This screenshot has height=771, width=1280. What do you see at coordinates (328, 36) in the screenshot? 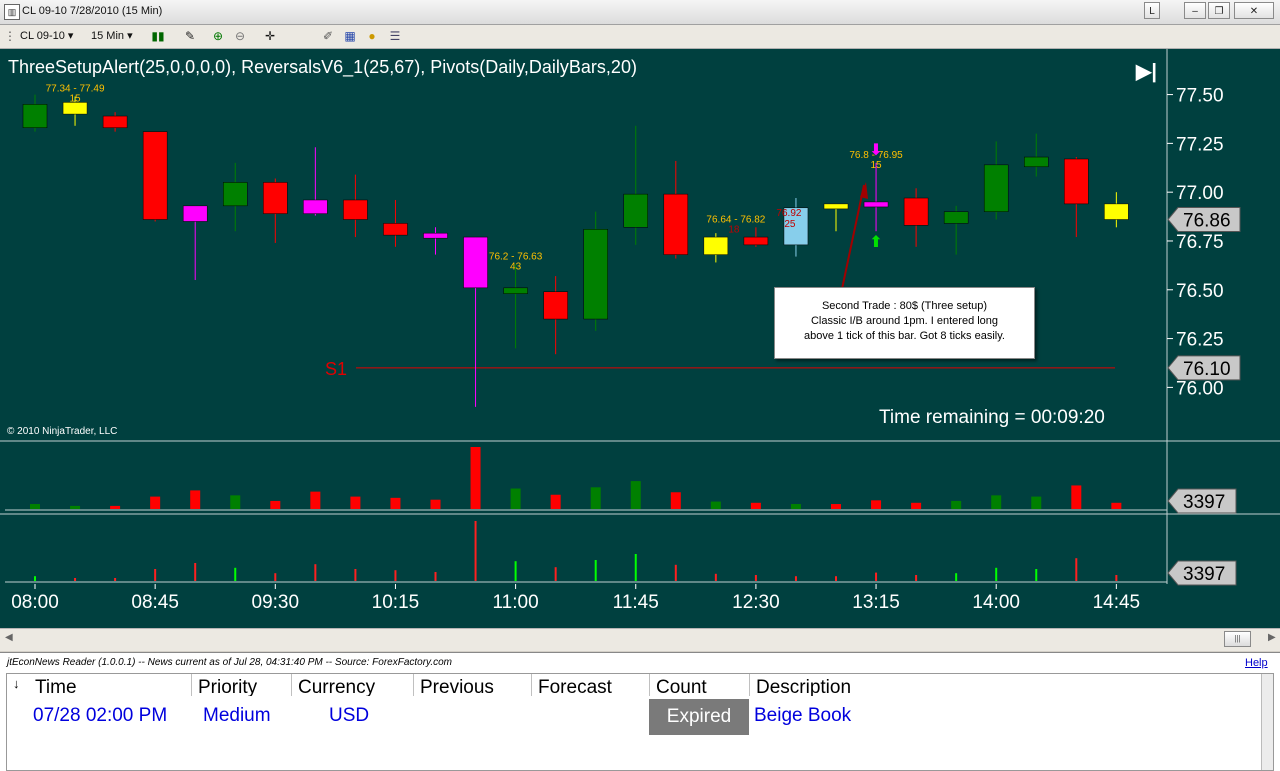
I see `properties-icon: ✐` at bounding box center [328, 36].